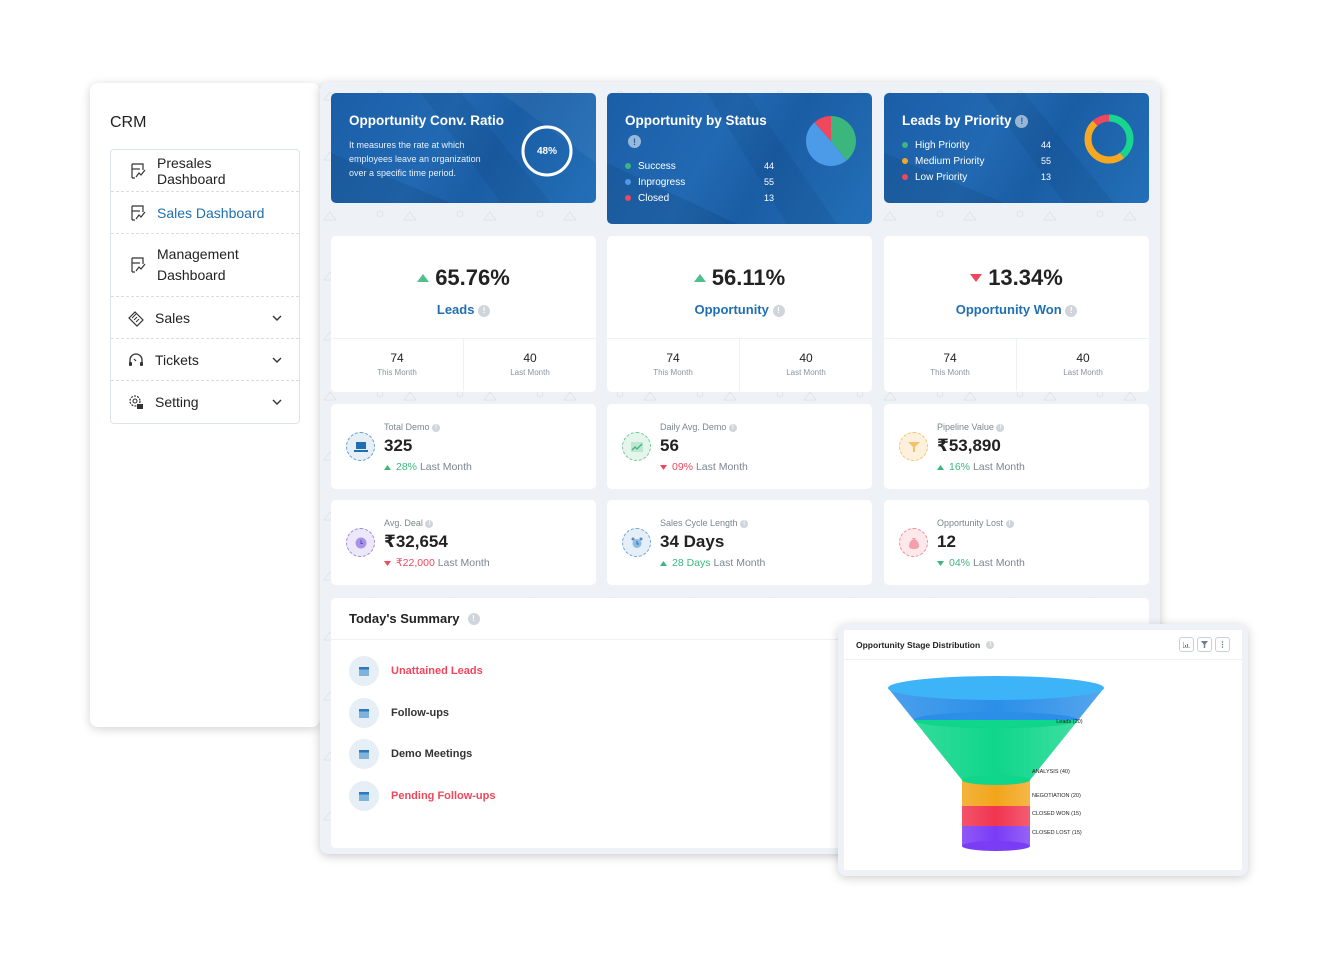 The height and width of the screenshot is (960, 1340). What do you see at coordinates (654, 198) in the screenshot?
I see `legend-label: Closed` at bounding box center [654, 198].